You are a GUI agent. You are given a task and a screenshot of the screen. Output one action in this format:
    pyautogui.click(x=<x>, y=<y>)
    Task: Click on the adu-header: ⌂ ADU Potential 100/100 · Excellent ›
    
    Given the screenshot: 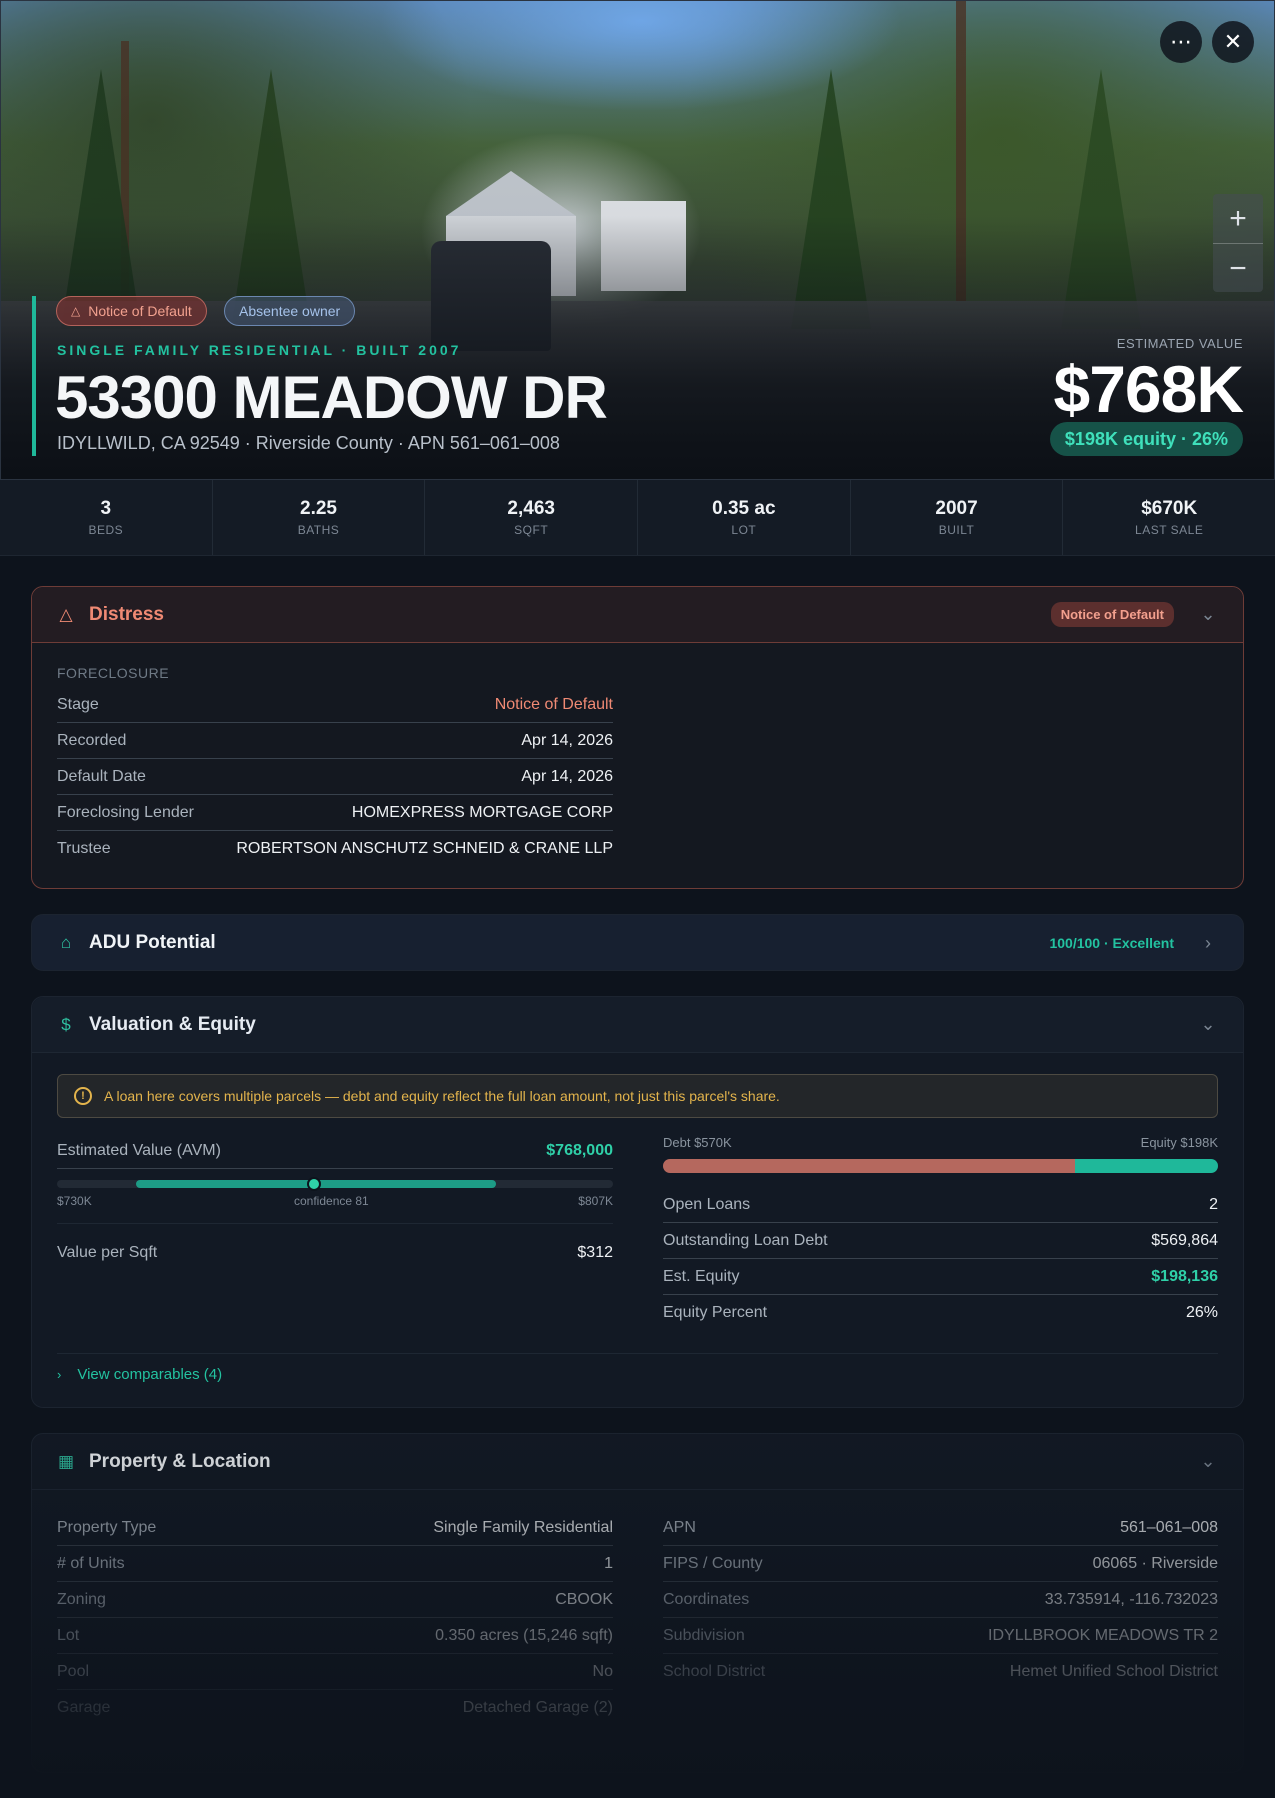 What is the action you would take?
    pyautogui.click(x=637, y=943)
    